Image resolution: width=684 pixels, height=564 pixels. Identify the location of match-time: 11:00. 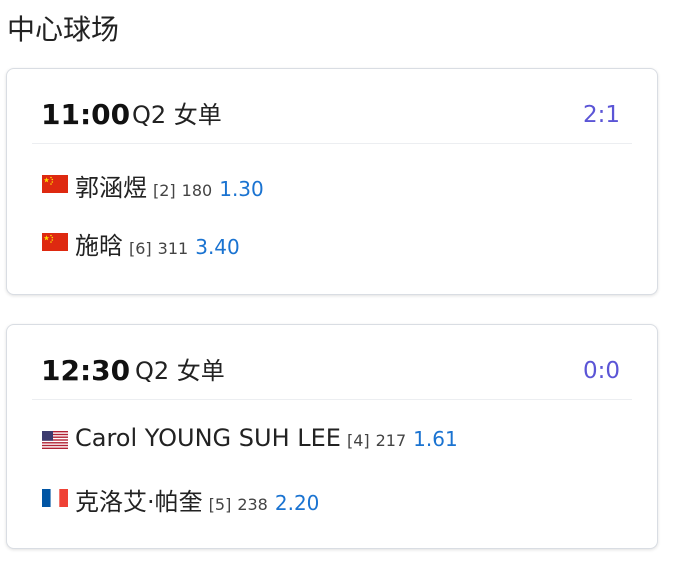
(86, 114).